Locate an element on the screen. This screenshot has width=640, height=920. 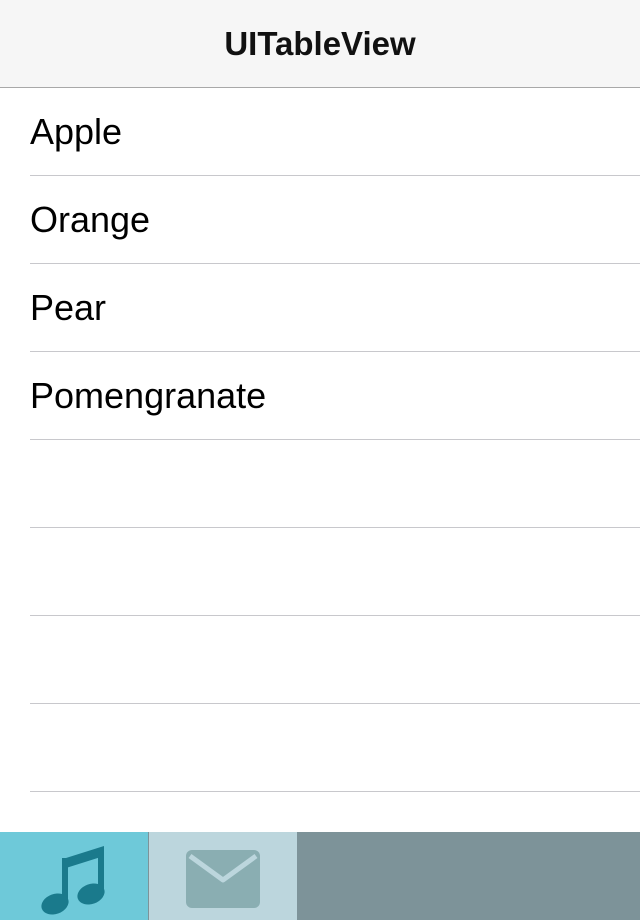
table-row: Pomengranate is located at coordinates (335, 396).